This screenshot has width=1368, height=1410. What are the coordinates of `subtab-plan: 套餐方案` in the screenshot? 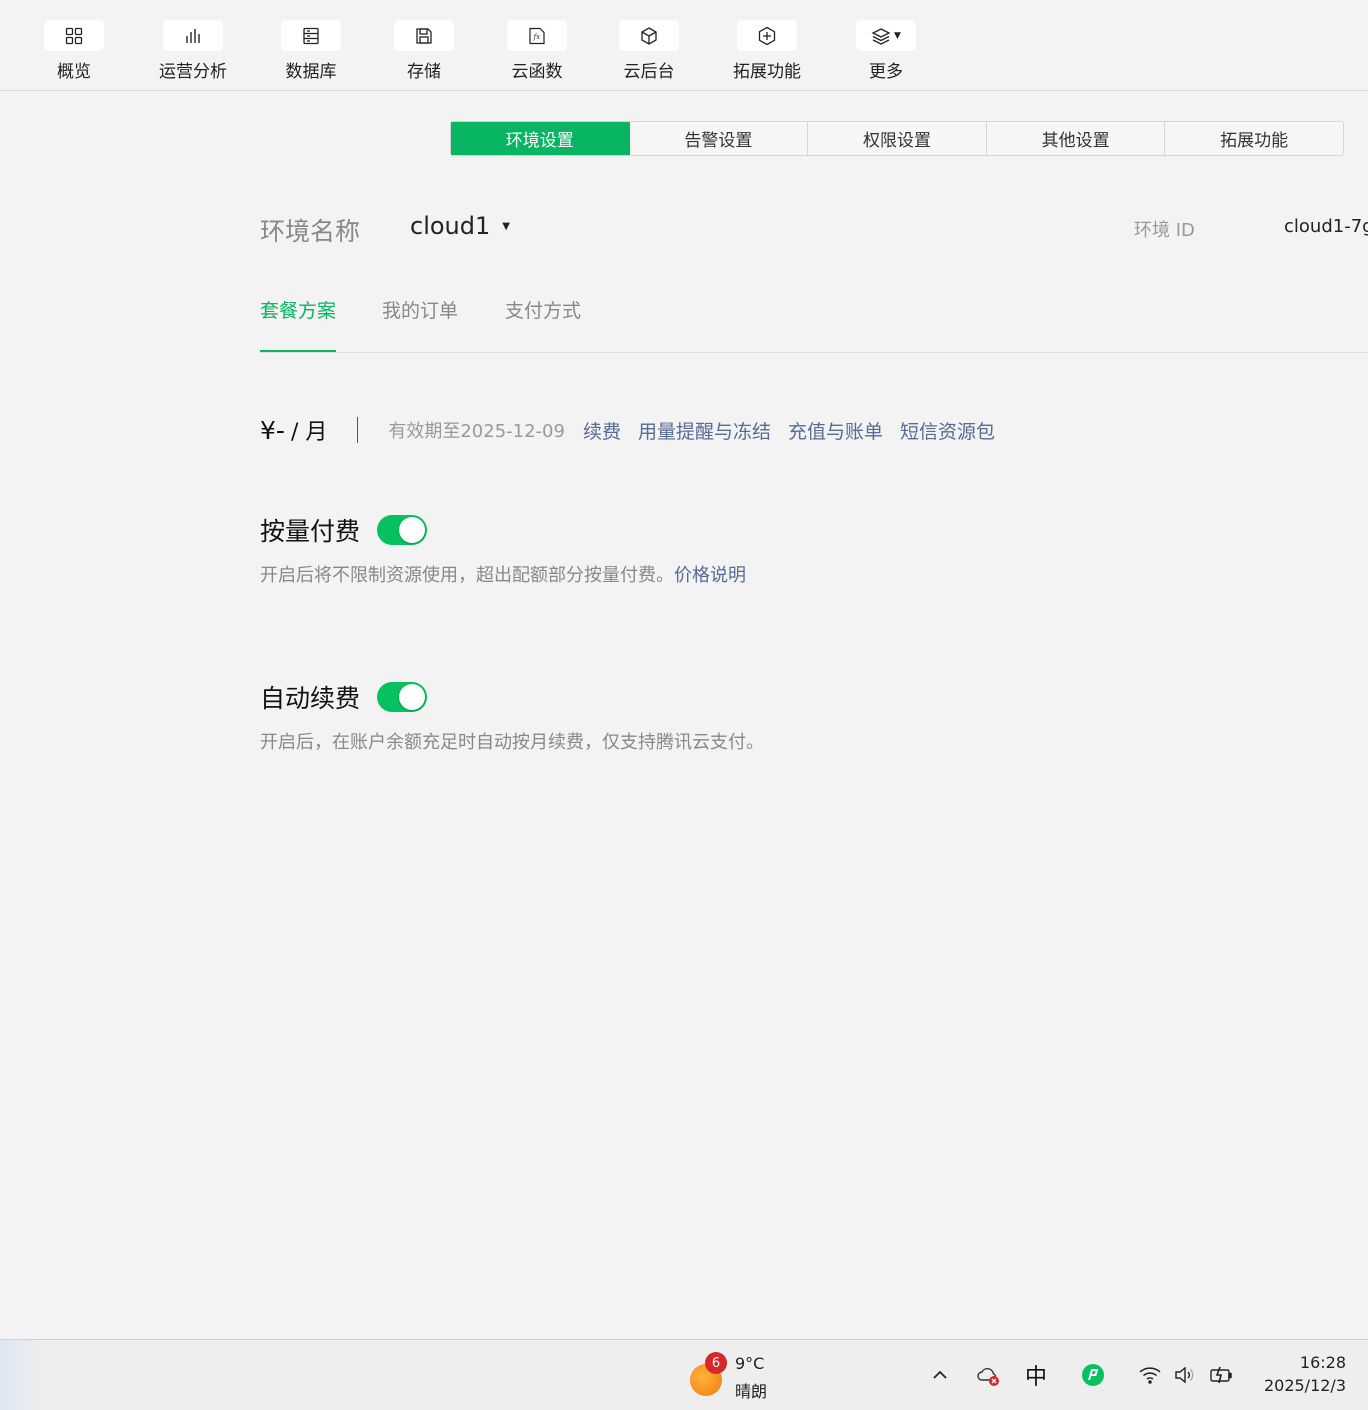 It's located at (298, 324).